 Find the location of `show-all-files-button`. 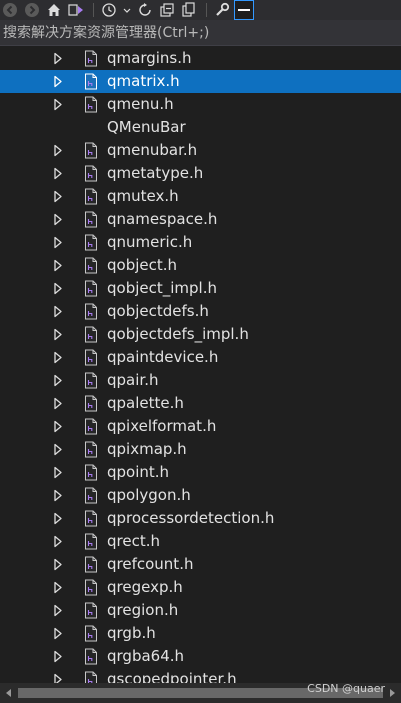

show-all-files-button is located at coordinates (189, 10).